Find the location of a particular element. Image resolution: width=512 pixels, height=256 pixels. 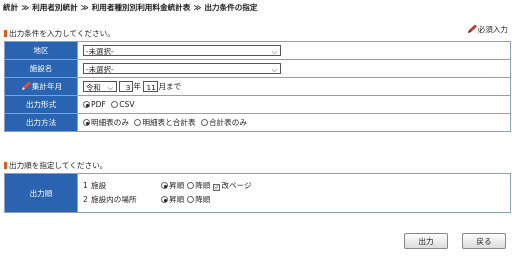

facility-select: -未選択- ⌵ is located at coordinates (182, 68).